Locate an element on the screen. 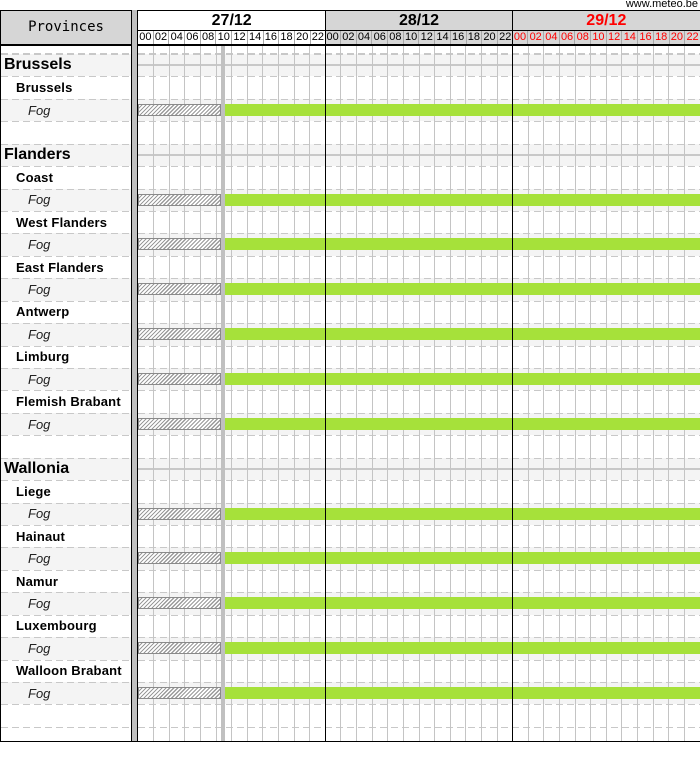 Image resolution: width=700 pixels, height=764 pixels. hour-row-28-12: 00 02 04 06 08 10 12 14 16 18 20 22 is located at coordinates (419, 37).